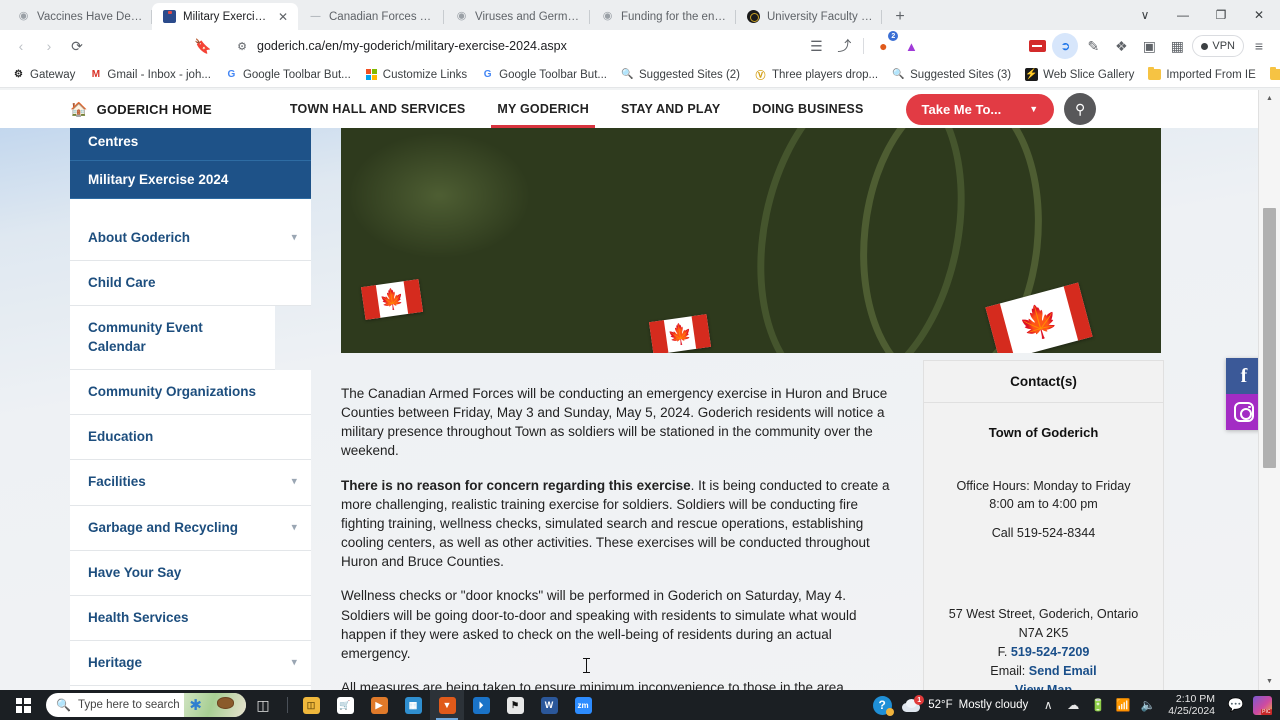 Image resolution: width=1280 pixels, height=720 pixels. Describe the element at coordinates (190, 392) in the screenshot. I see `sidebar-item-community-organizations: Community Organizations` at that location.